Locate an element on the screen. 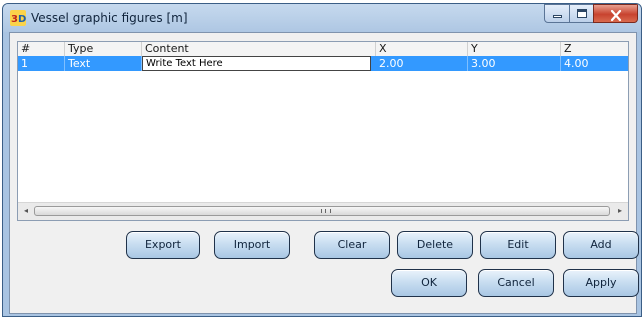  close-button is located at coordinates (615, 13).